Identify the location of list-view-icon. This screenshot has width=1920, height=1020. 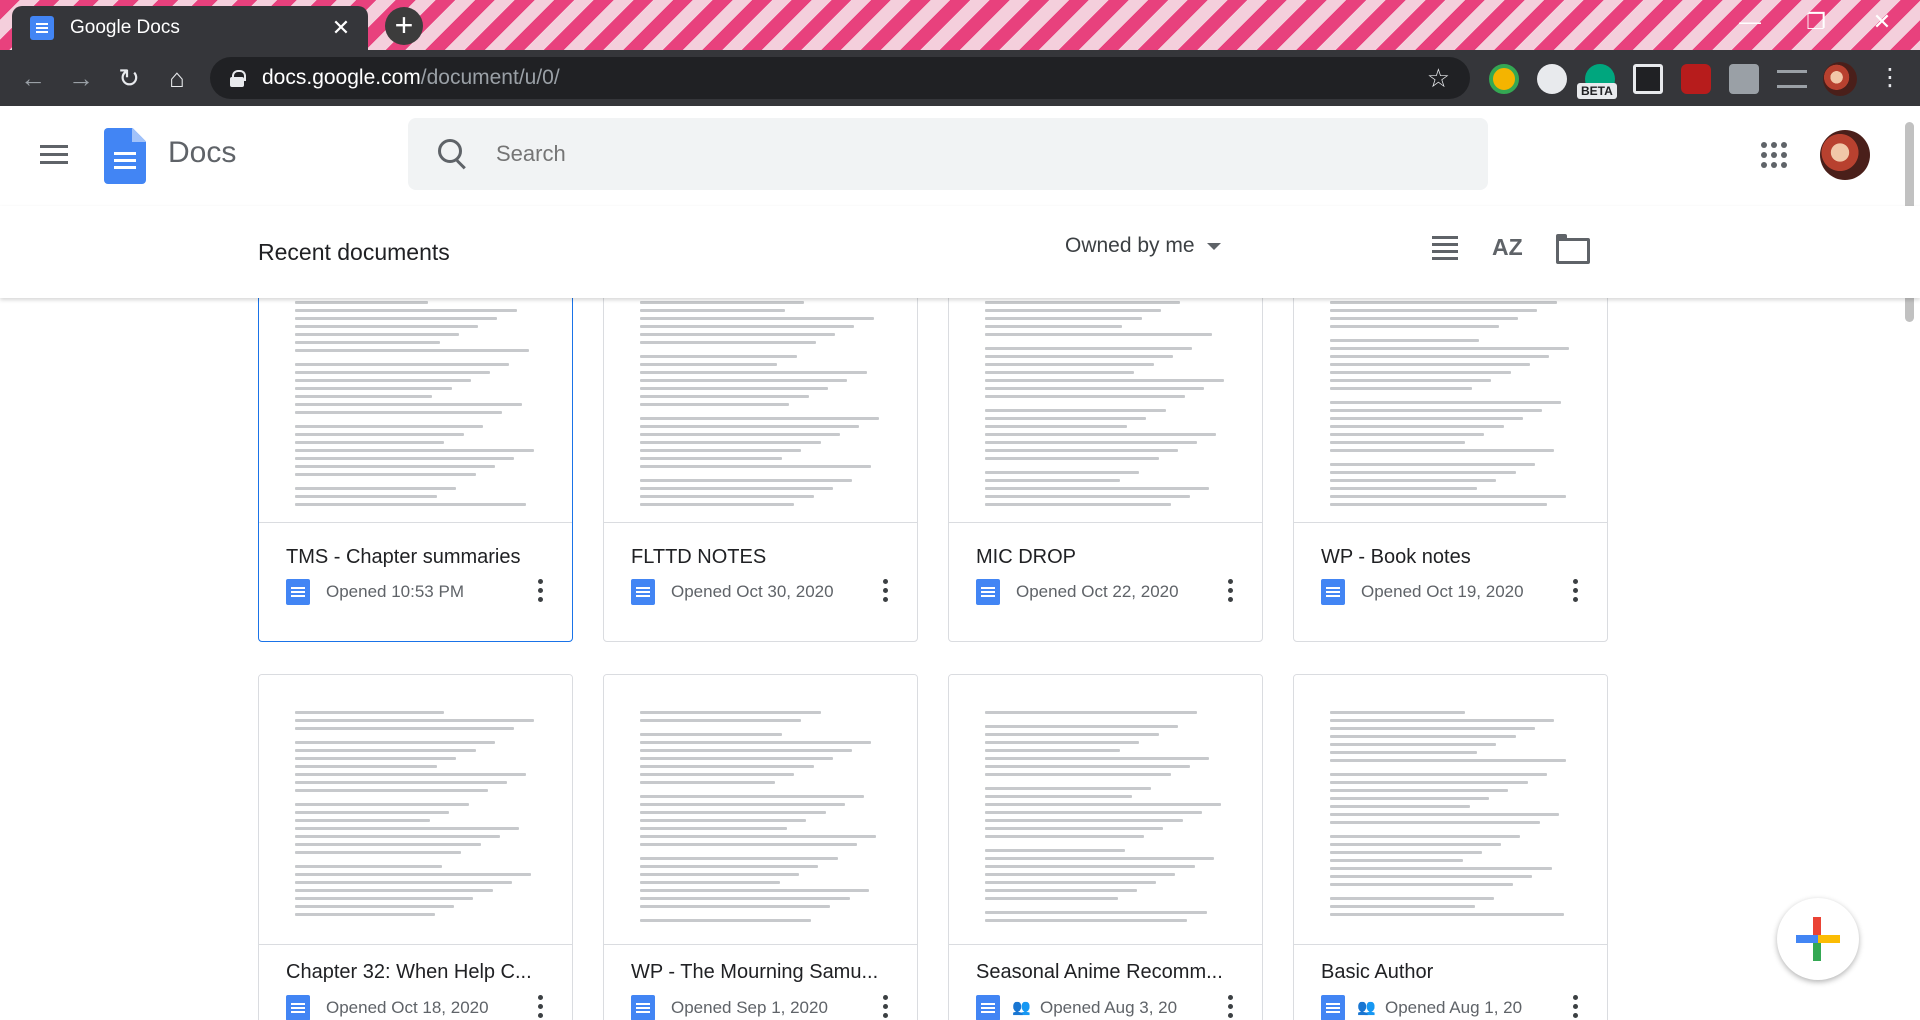
(1447, 247).